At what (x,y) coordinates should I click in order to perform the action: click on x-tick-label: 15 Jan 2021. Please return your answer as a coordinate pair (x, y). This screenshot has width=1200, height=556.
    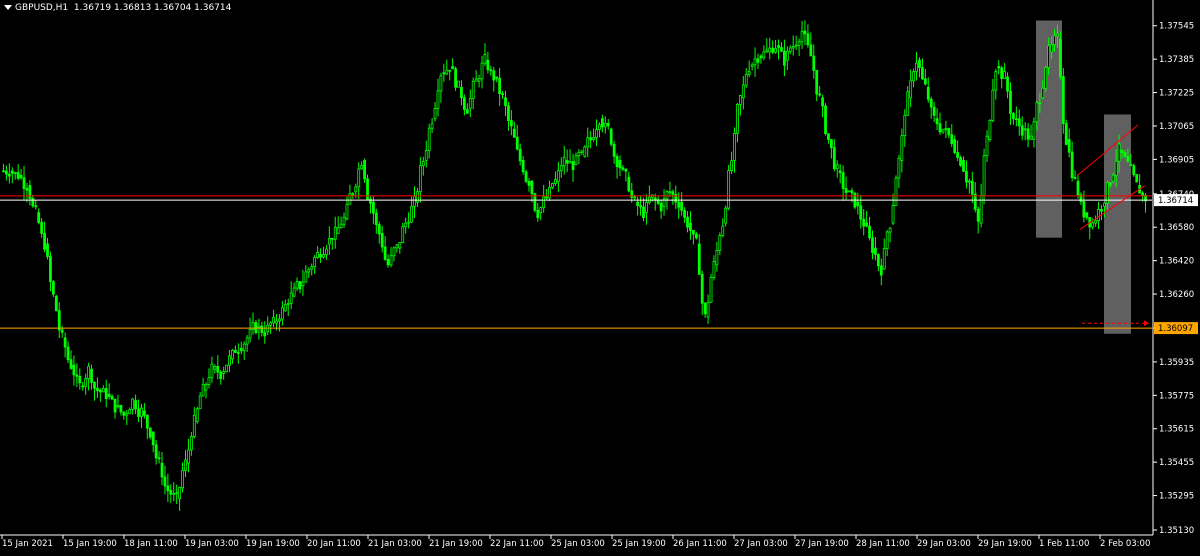
    Looking at the image, I should click on (27, 544).